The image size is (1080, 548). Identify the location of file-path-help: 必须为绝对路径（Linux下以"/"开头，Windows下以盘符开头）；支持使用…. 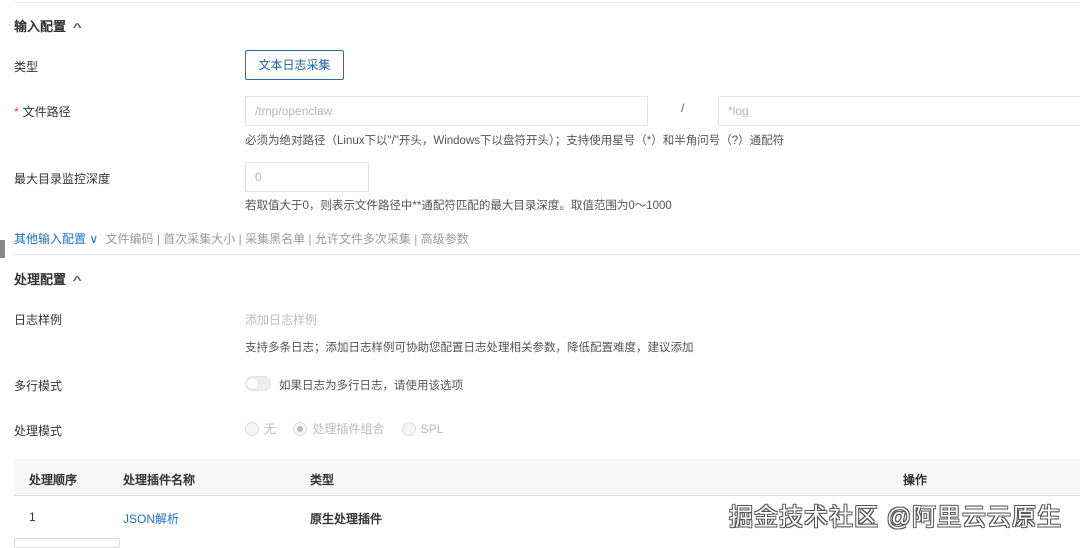
(515, 141).